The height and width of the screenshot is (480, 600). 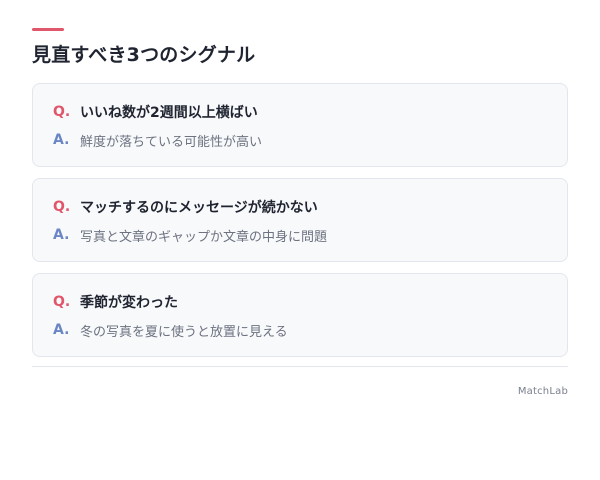 What do you see at coordinates (300, 302) in the screenshot?
I see `question-row: Q. 季節が変わった` at bounding box center [300, 302].